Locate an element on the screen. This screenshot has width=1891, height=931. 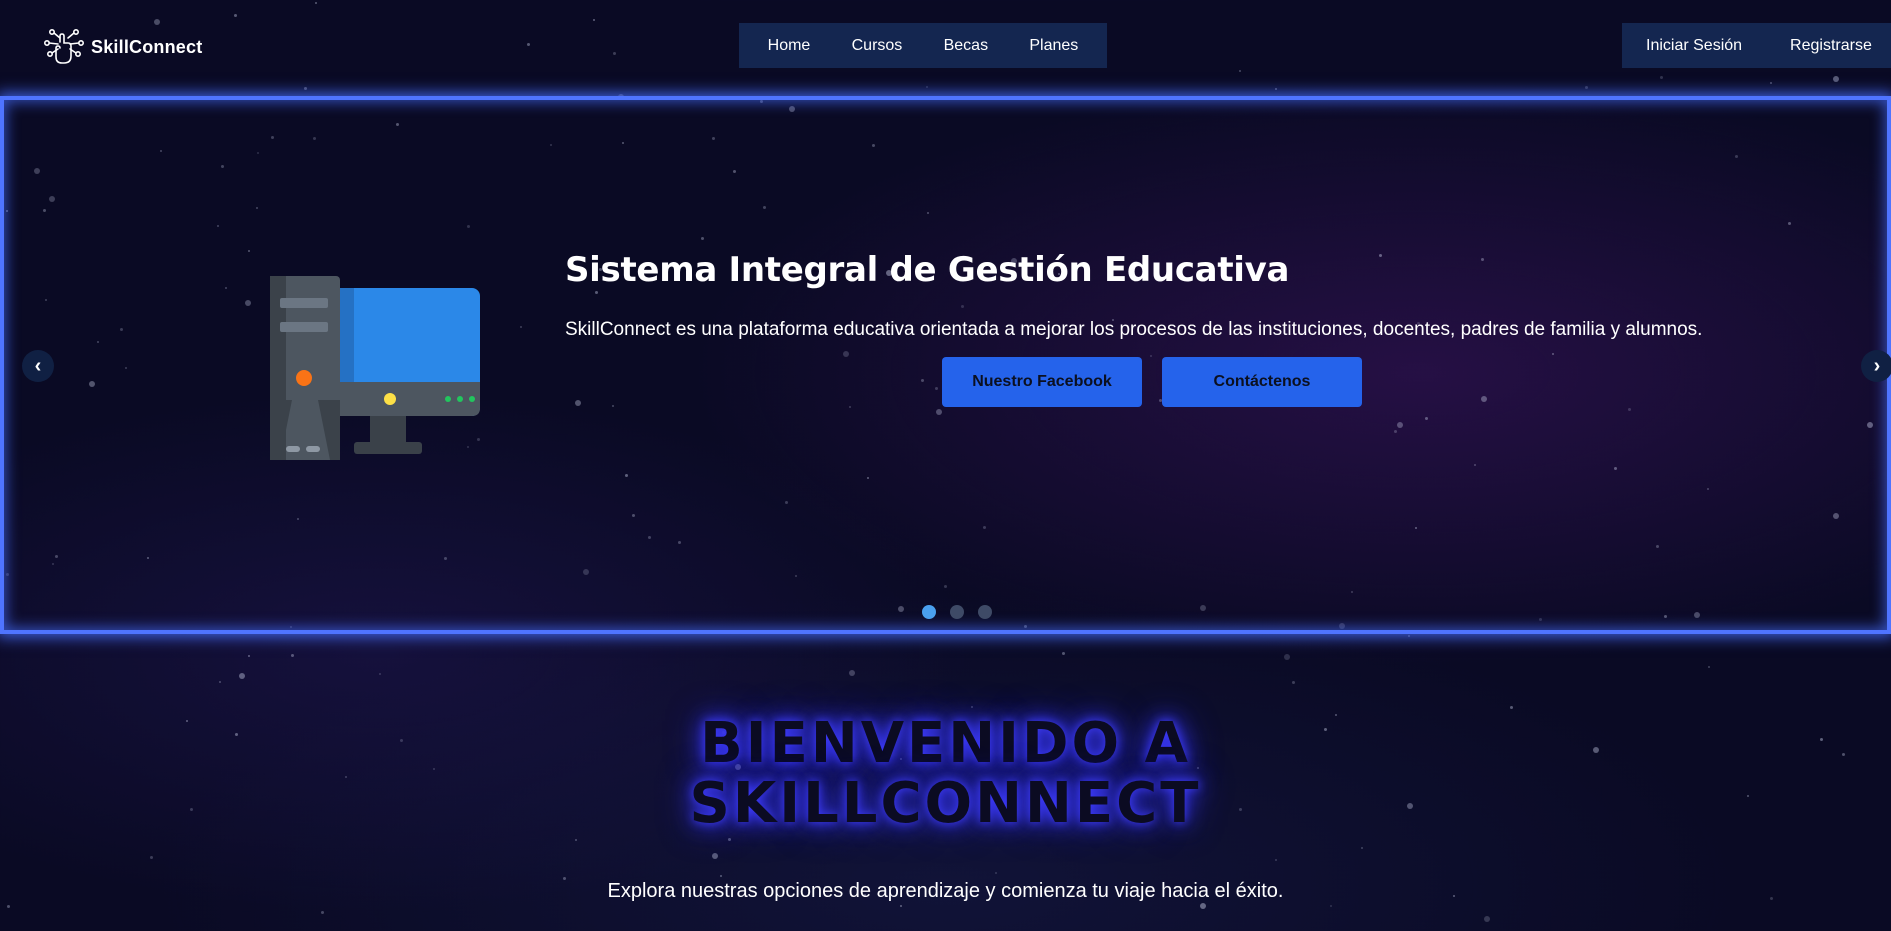
welcome-title-line-1: BIENVENIDO A is located at coordinates (945, 743).